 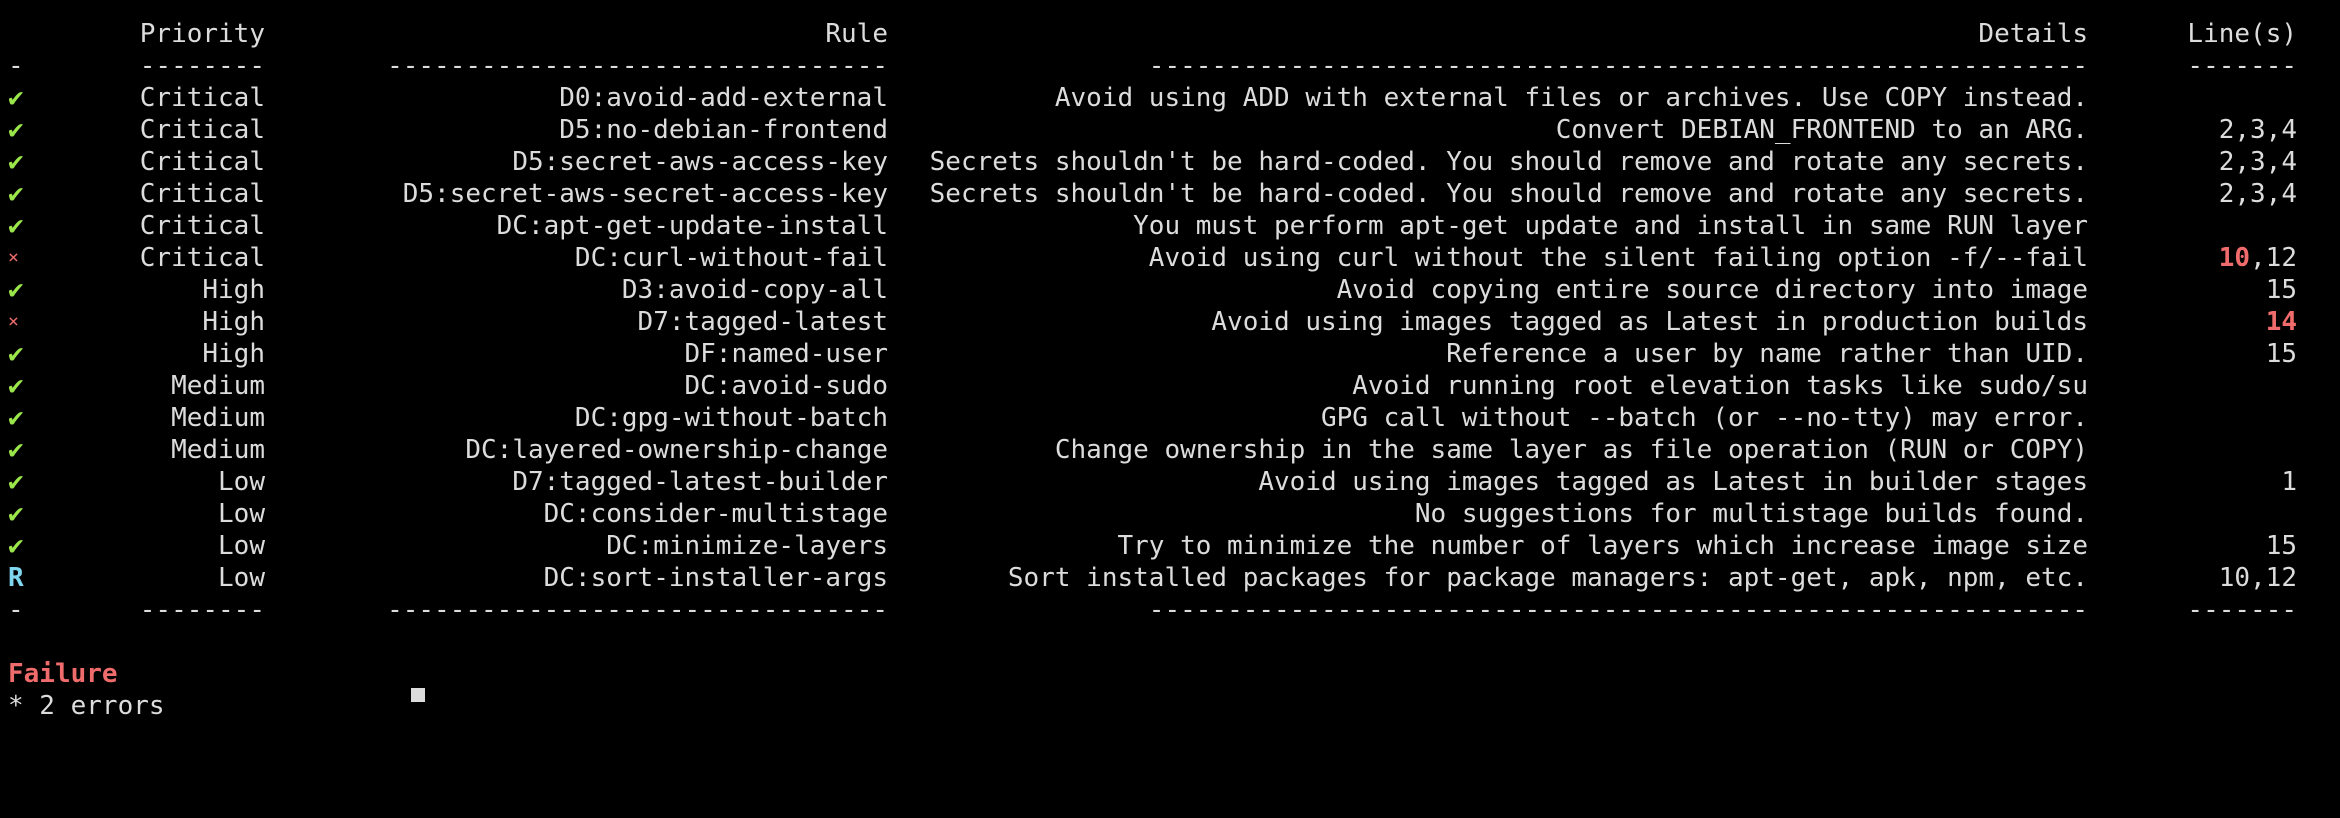 What do you see at coordinates (2289, 482) in the screenshot?
I see `line-number: 1` at bounding box center [2289, 482].